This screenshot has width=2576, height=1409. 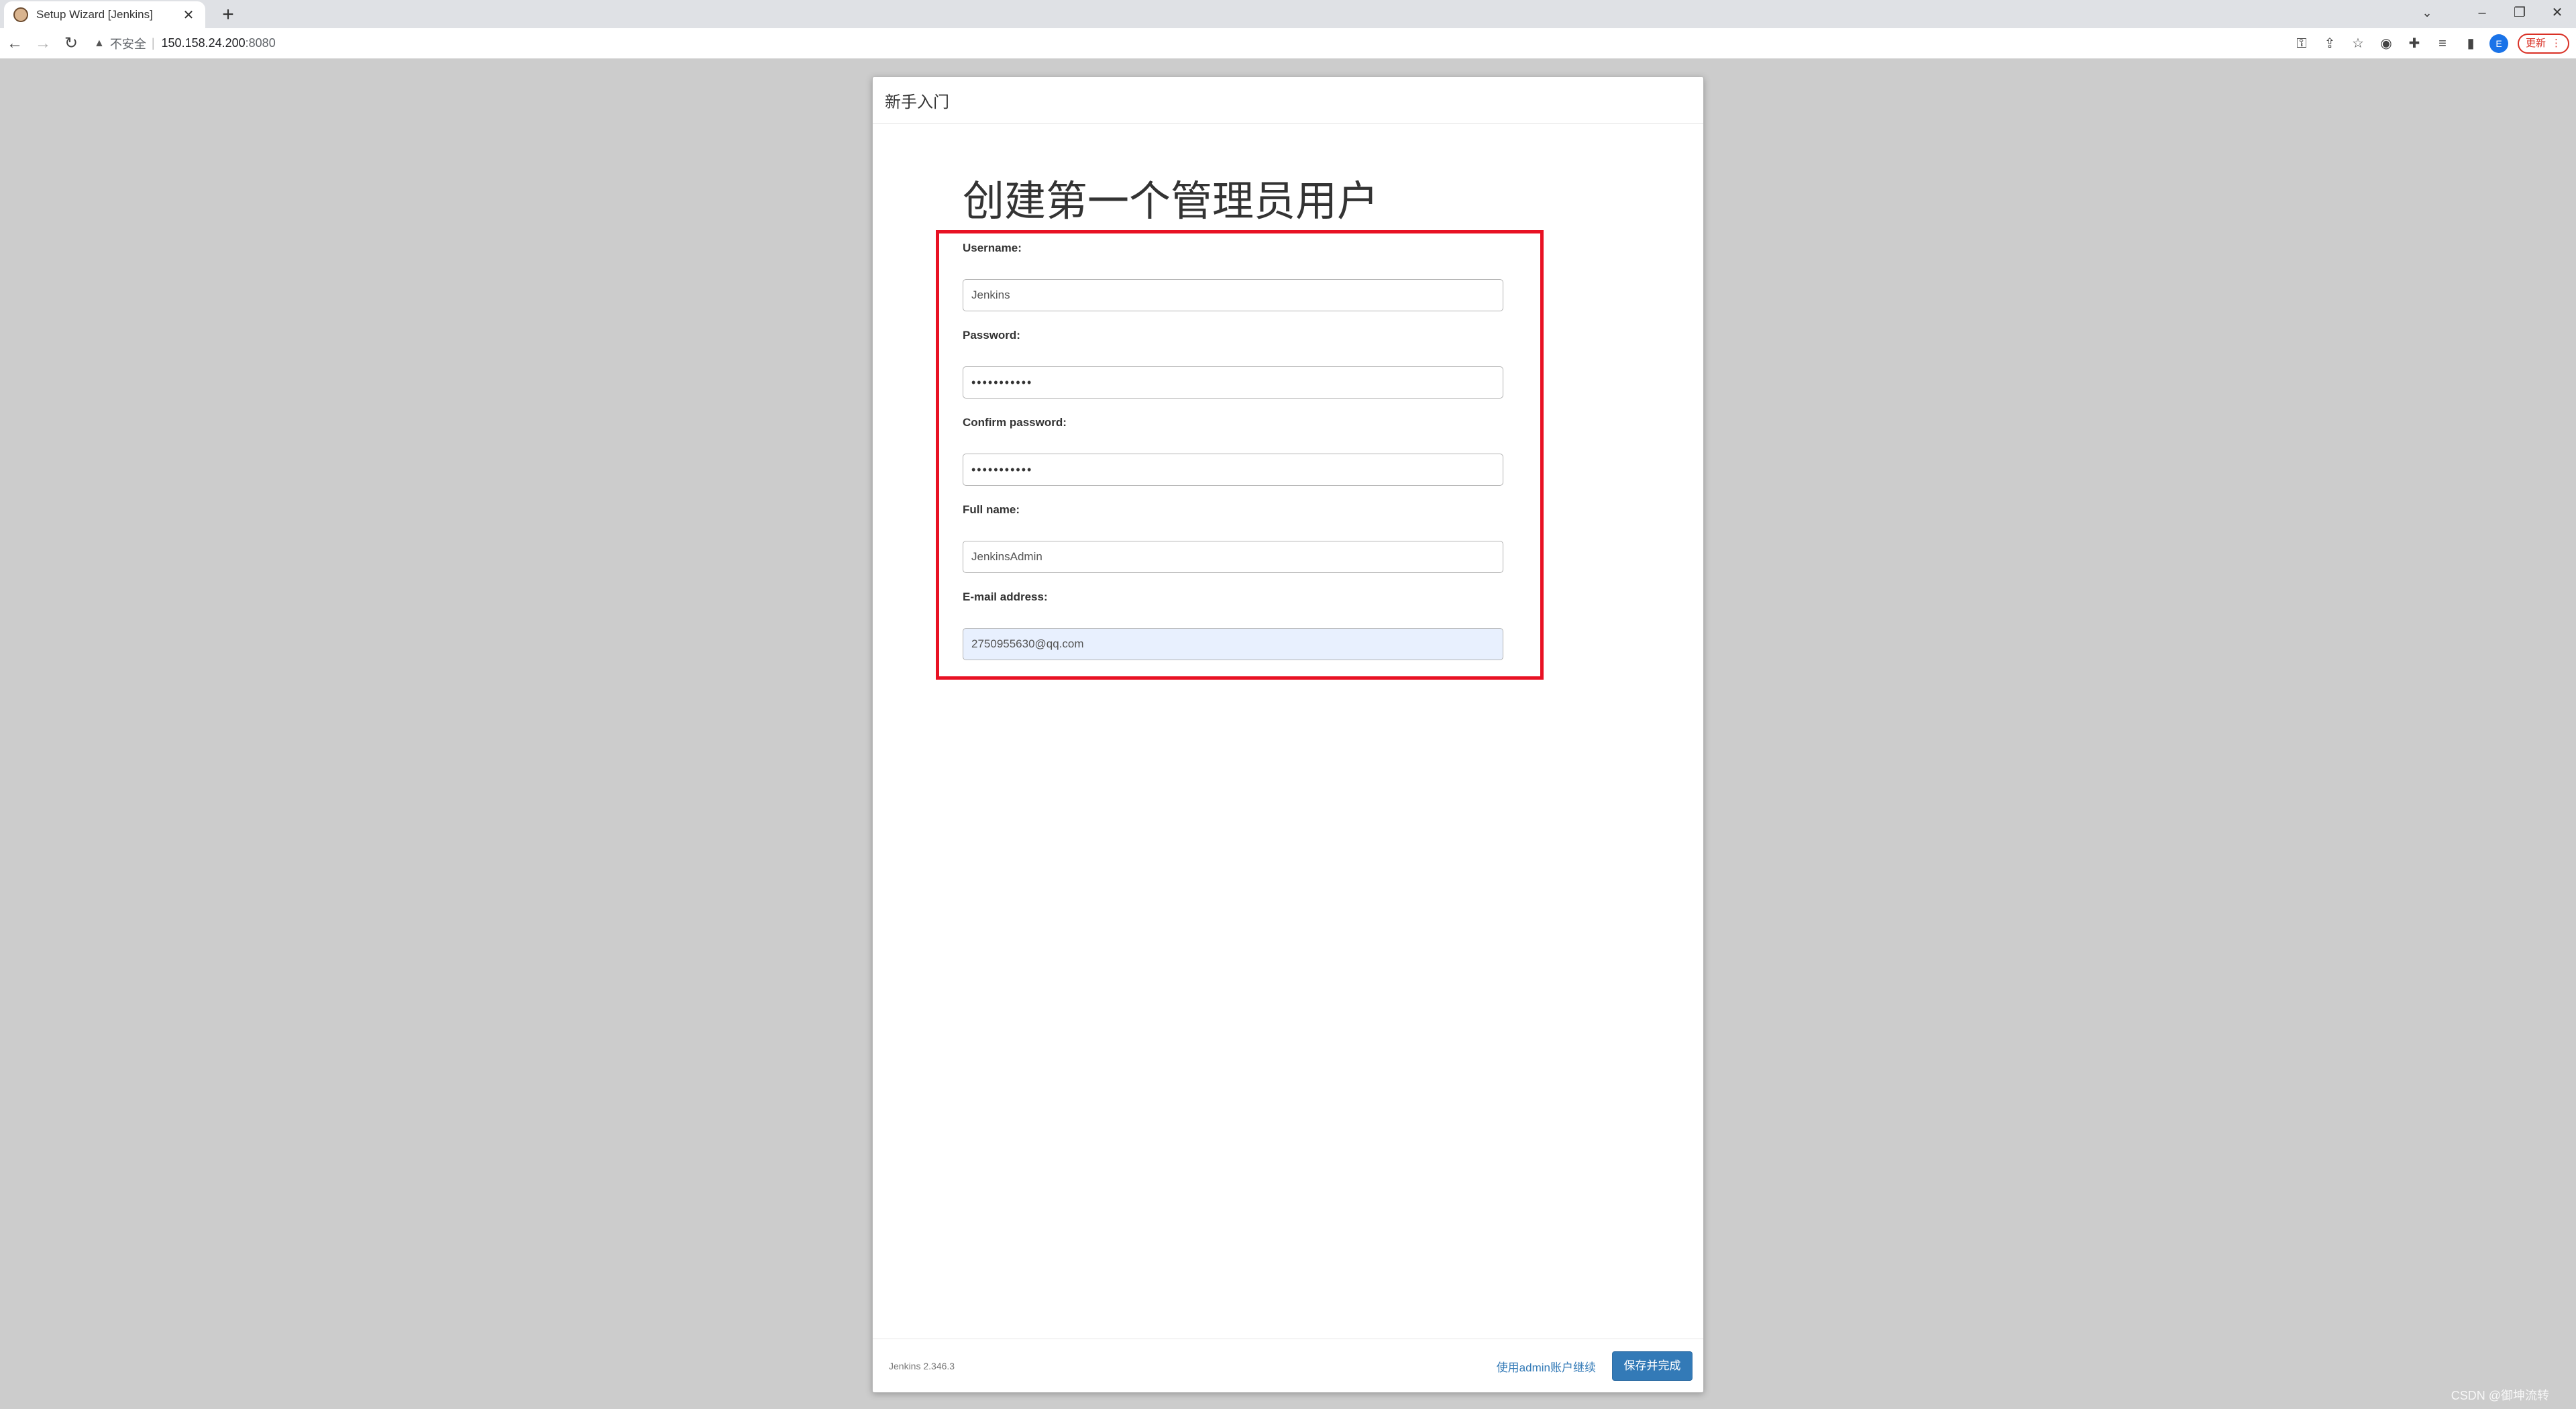 I want to click on continue-as-admin-button: 使用admin账户继续, so click(x=1546, y=1366).